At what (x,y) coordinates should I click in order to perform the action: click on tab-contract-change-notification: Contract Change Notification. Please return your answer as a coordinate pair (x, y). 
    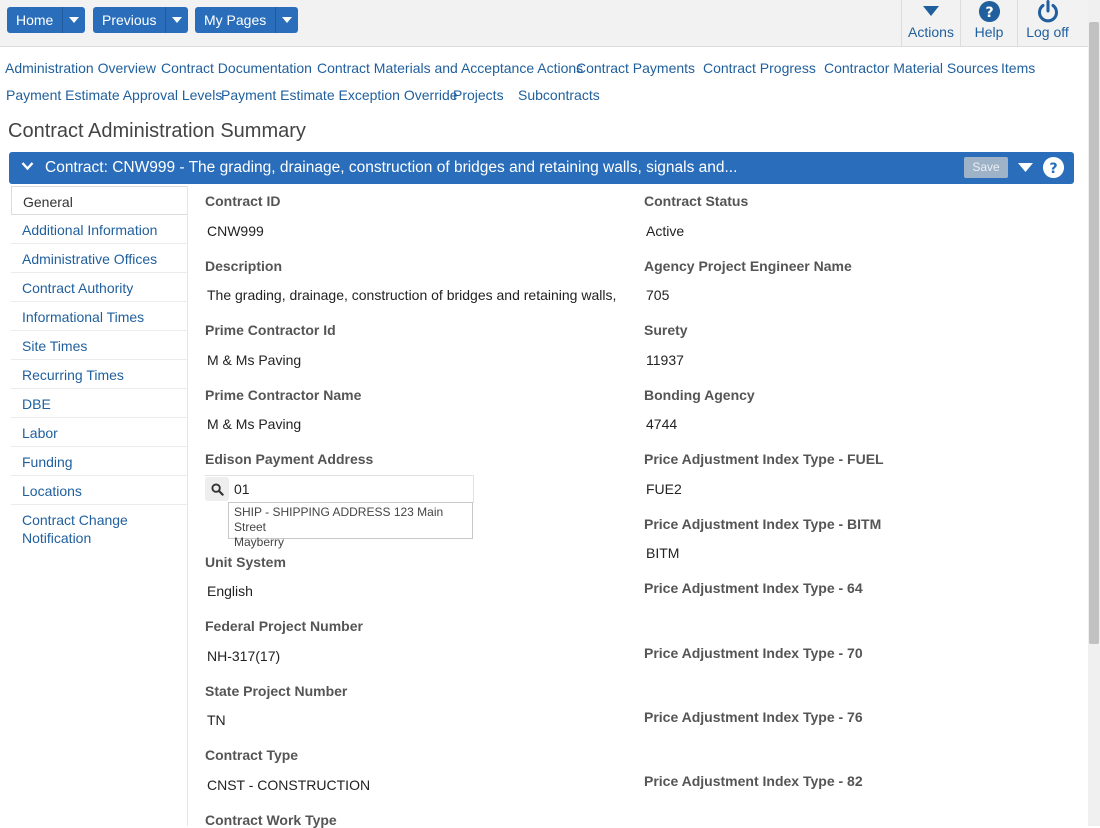
    Looking at the image, I should click on (71, 528).